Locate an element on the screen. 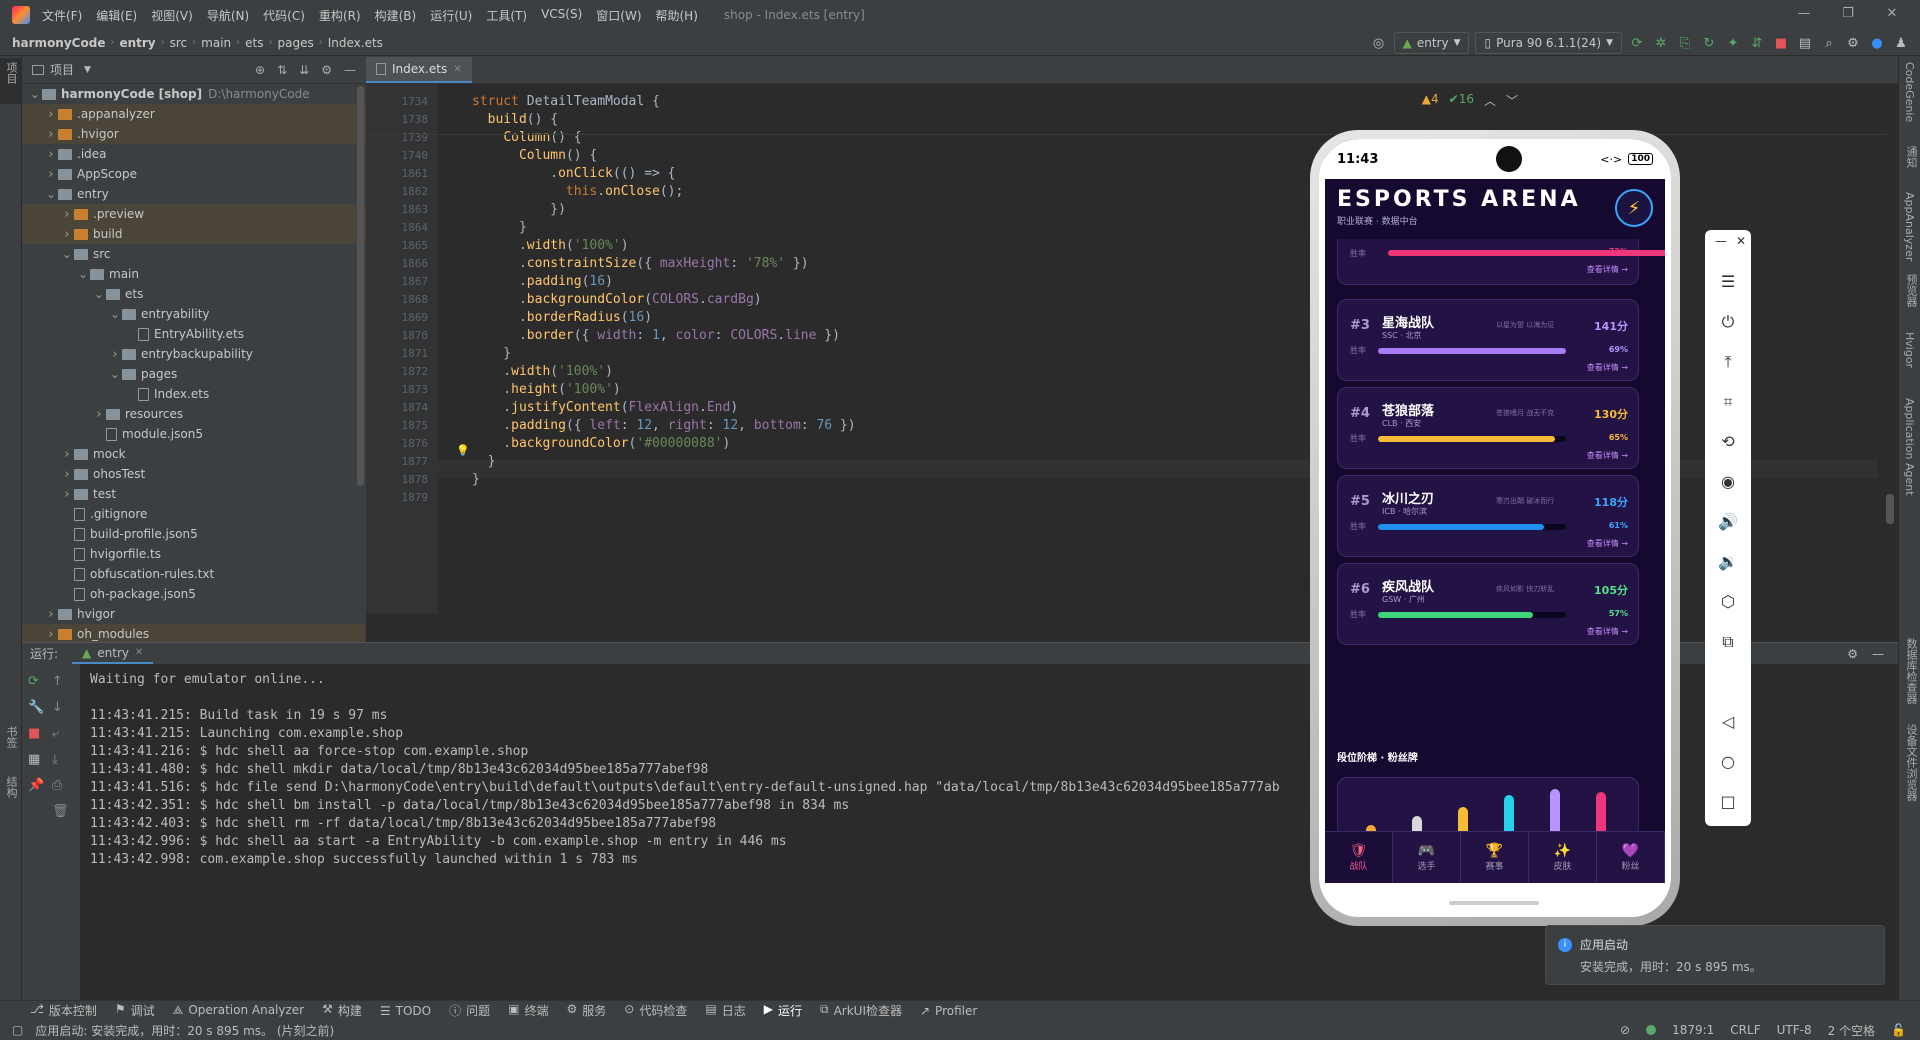 Image resolution: width=1920 pixels, height=1040 pixels. bug-icon: ✦ is located at coordinates (1733, 43).